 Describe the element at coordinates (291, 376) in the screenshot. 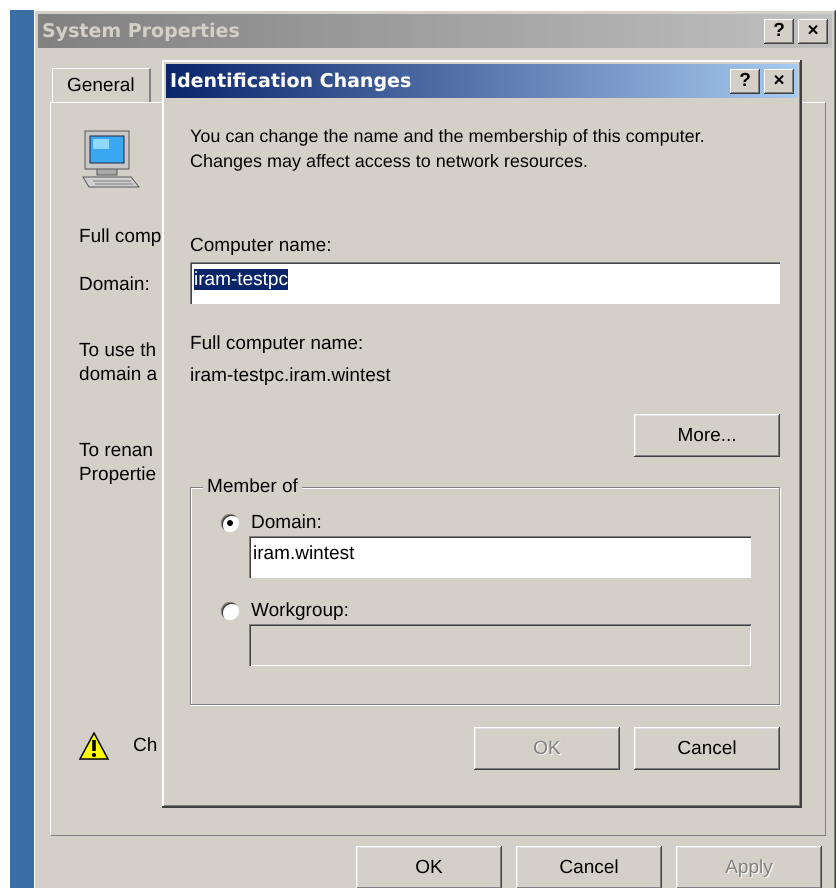

I see `full-computer-name: iram-testpc.iram.wintest` at that location.